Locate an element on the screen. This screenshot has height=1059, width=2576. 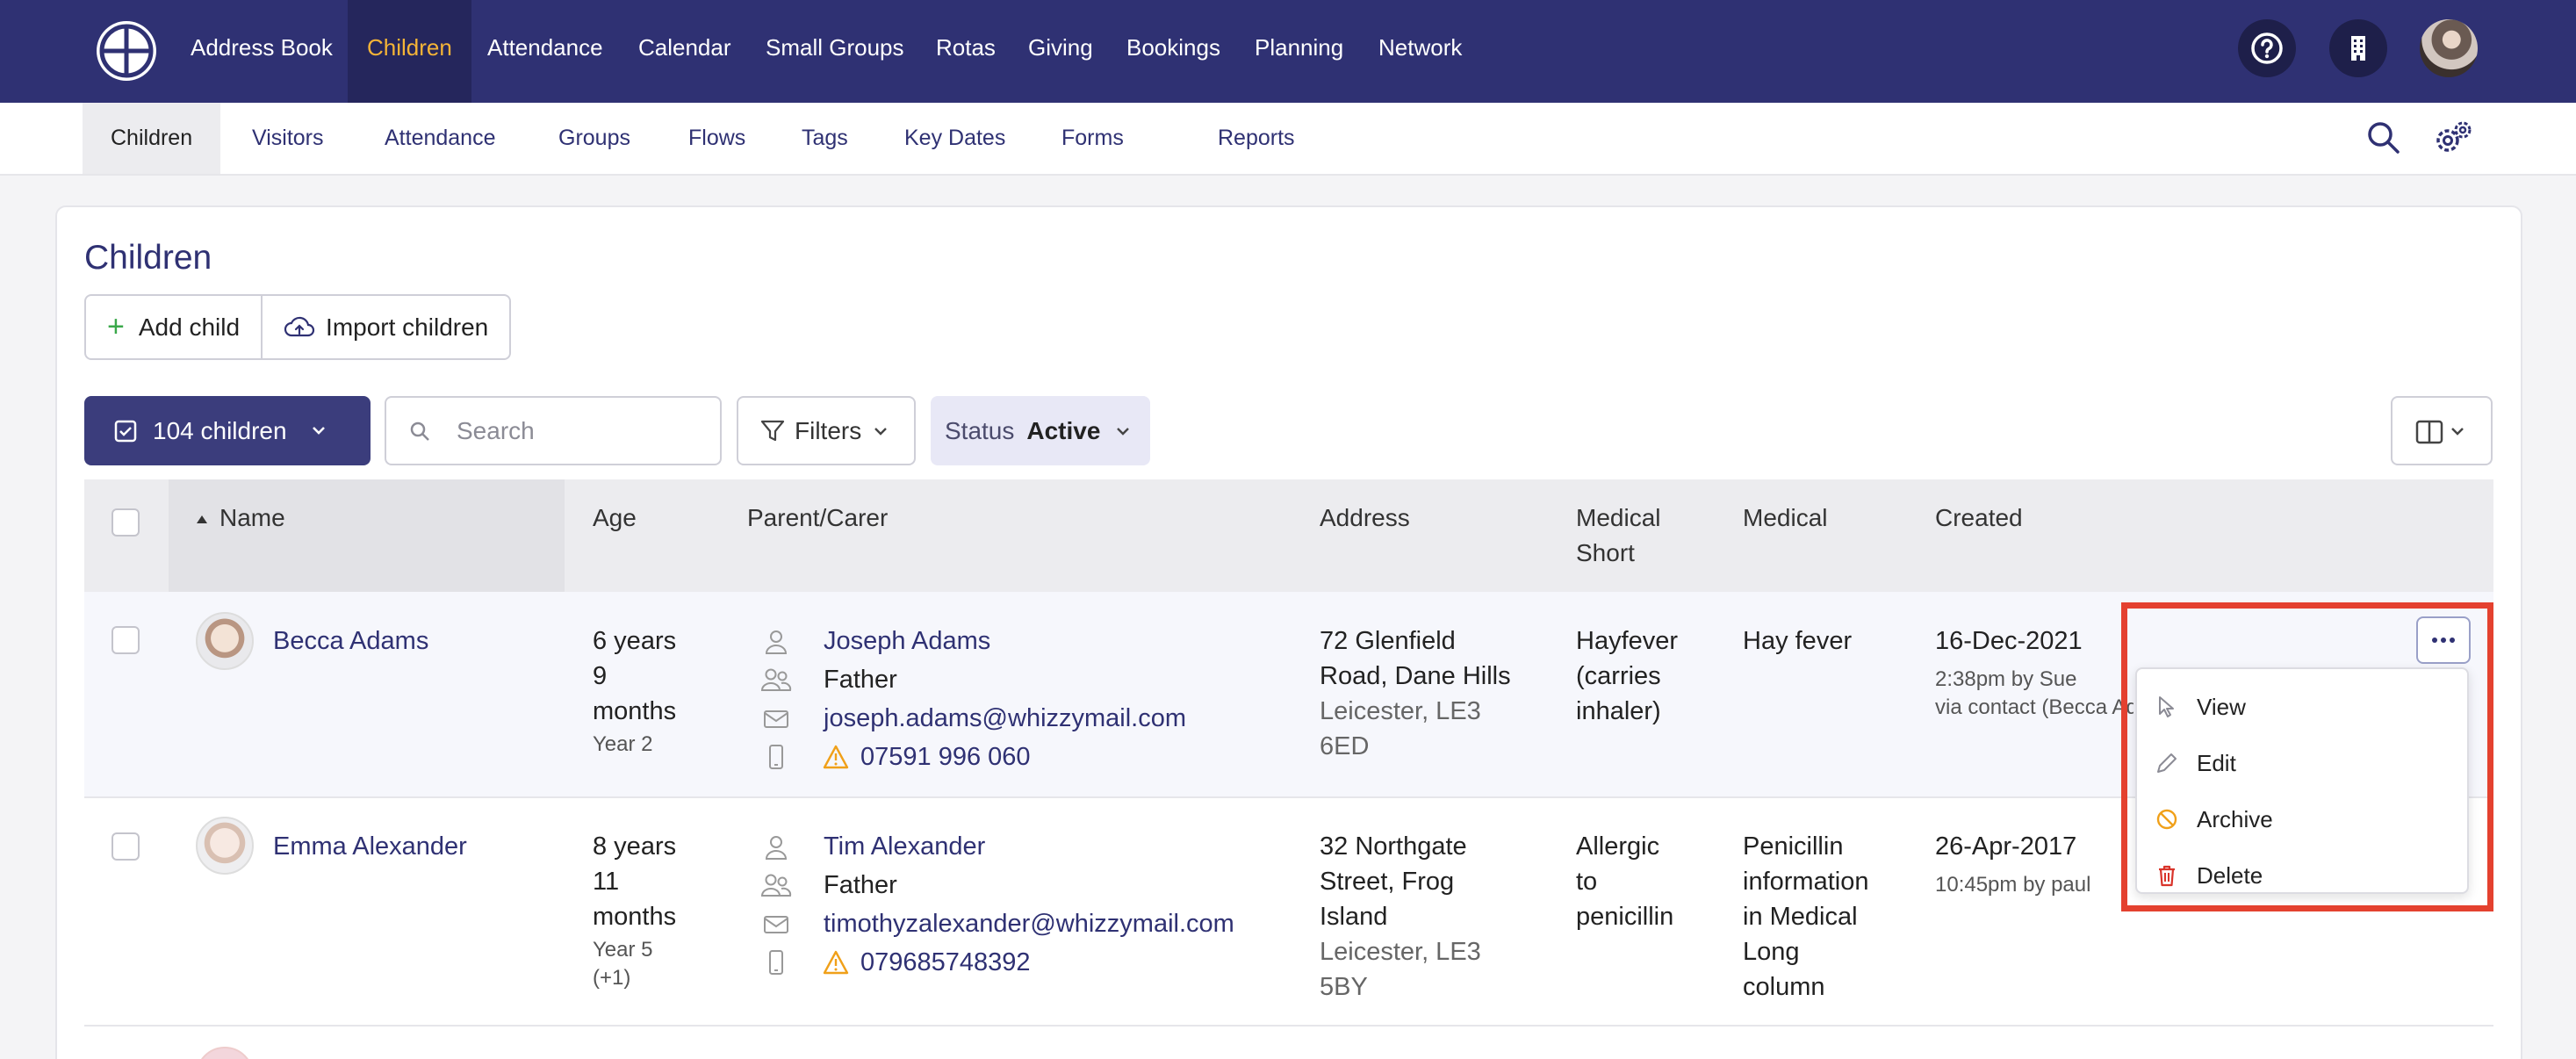
organisation-button is located at coordinates (2358, 48).